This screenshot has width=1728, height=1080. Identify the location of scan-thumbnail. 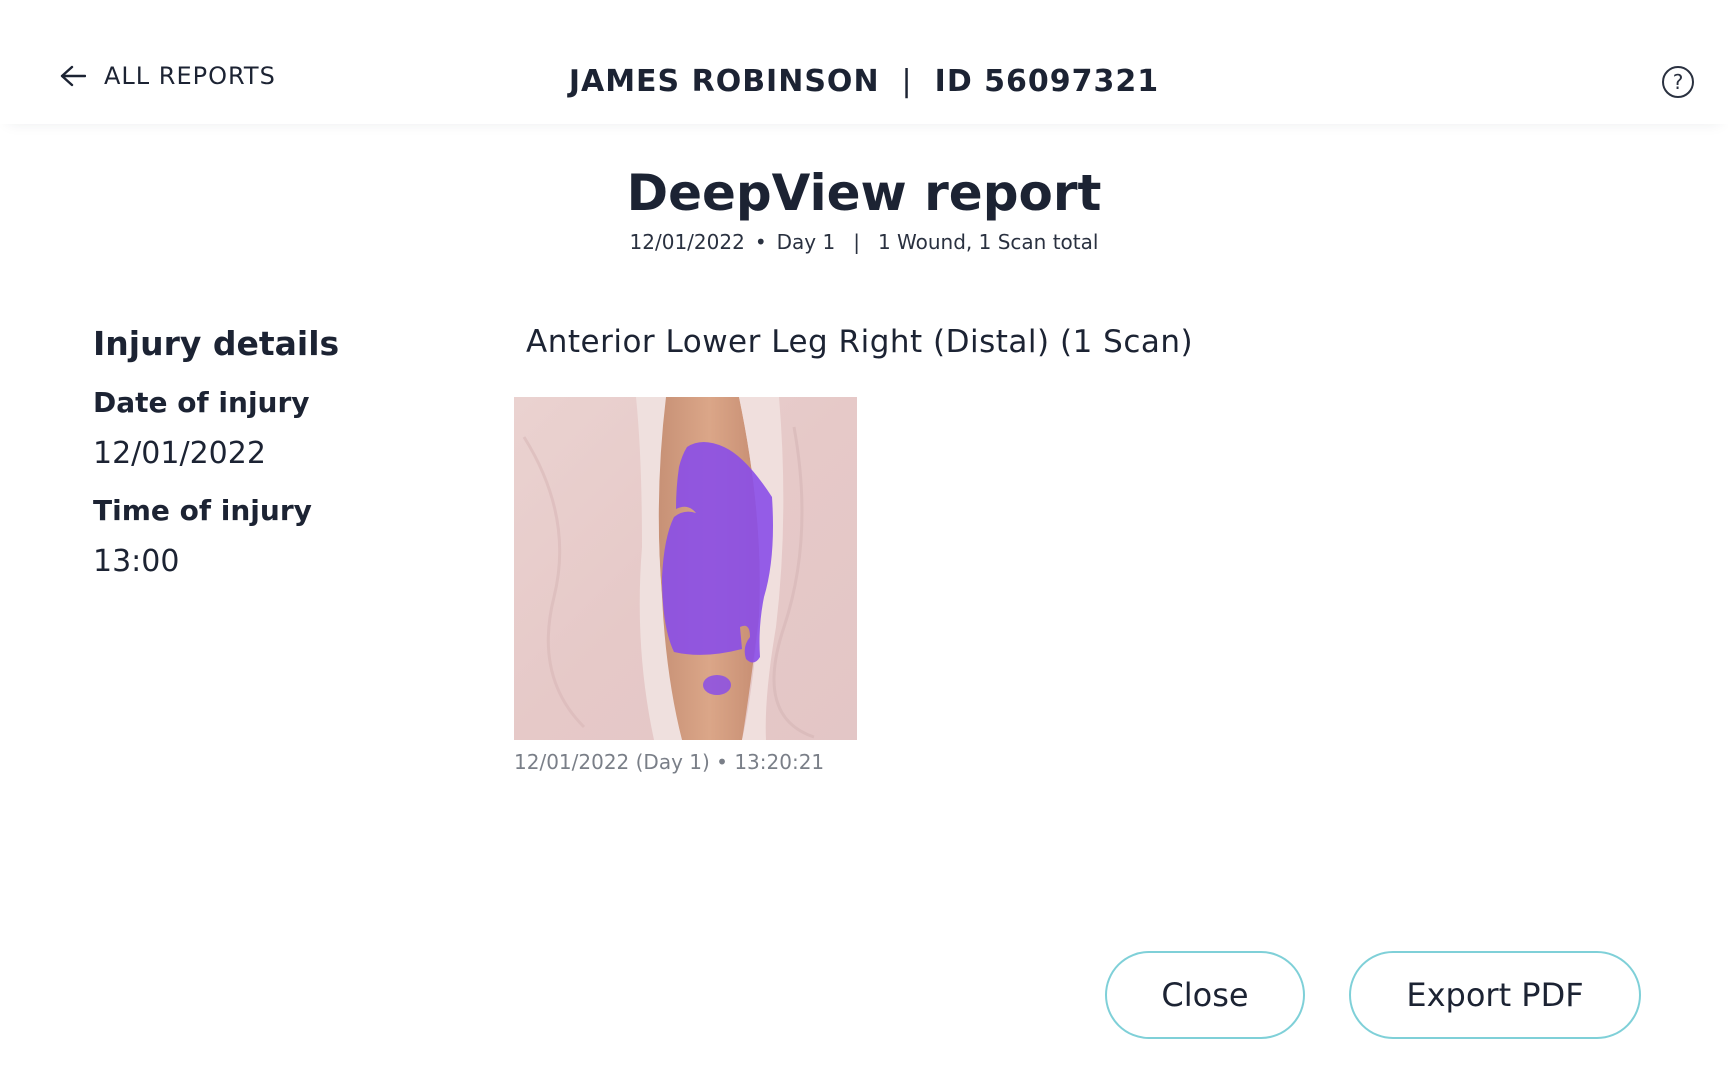
(685, 568).